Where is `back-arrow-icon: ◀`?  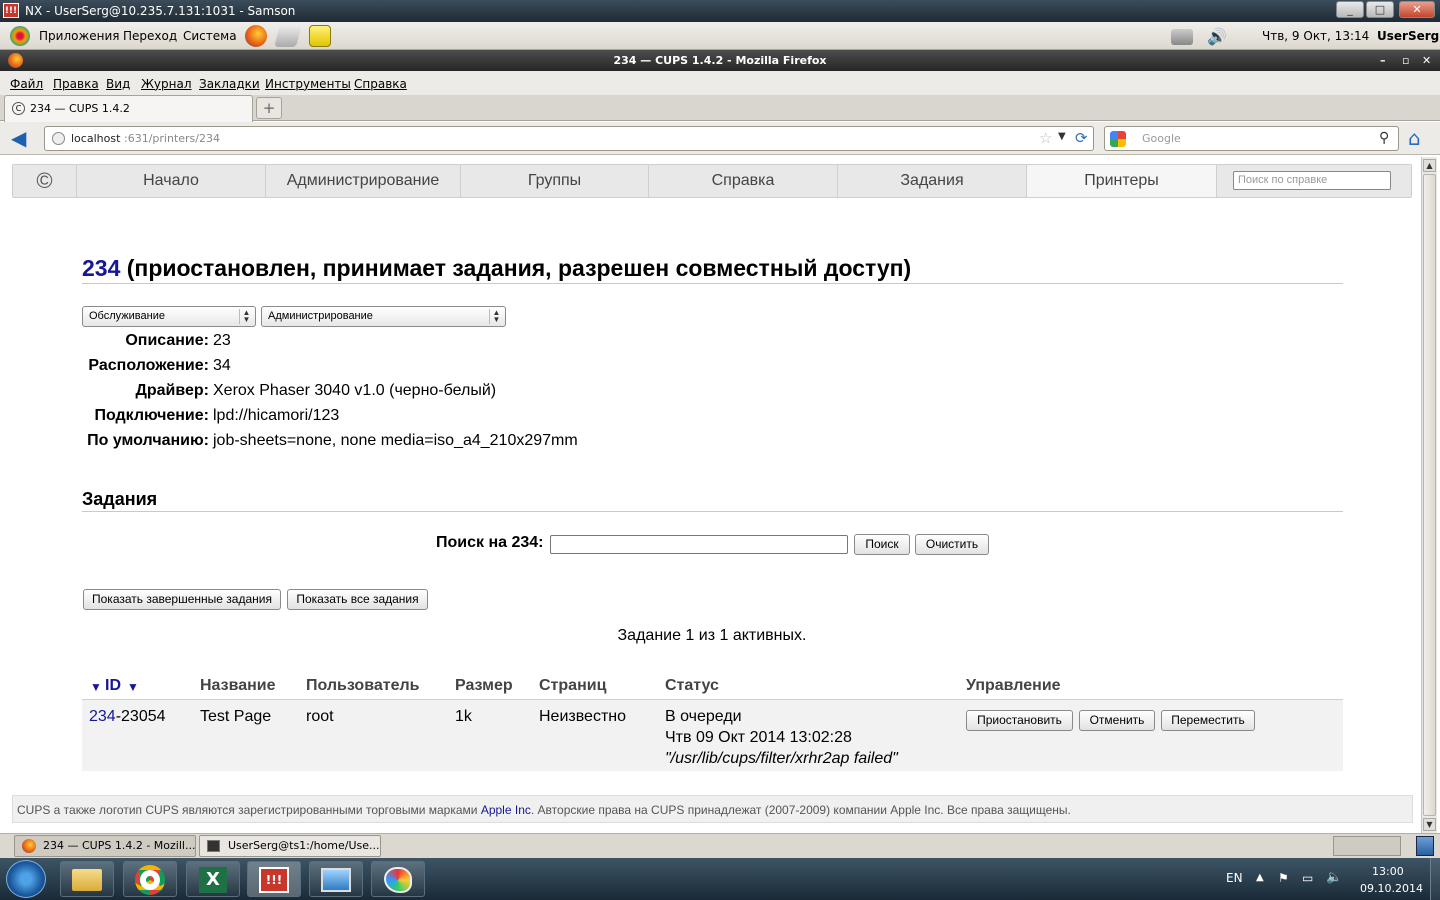
back-arrow-icon: ◀ is located at coordinates (22, 138).